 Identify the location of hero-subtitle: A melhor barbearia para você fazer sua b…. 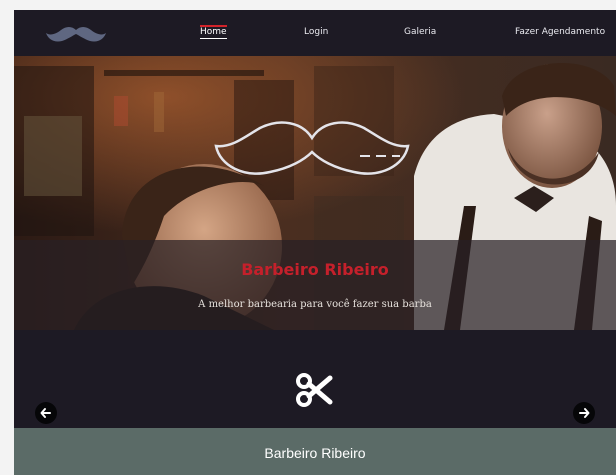
(315, 304).